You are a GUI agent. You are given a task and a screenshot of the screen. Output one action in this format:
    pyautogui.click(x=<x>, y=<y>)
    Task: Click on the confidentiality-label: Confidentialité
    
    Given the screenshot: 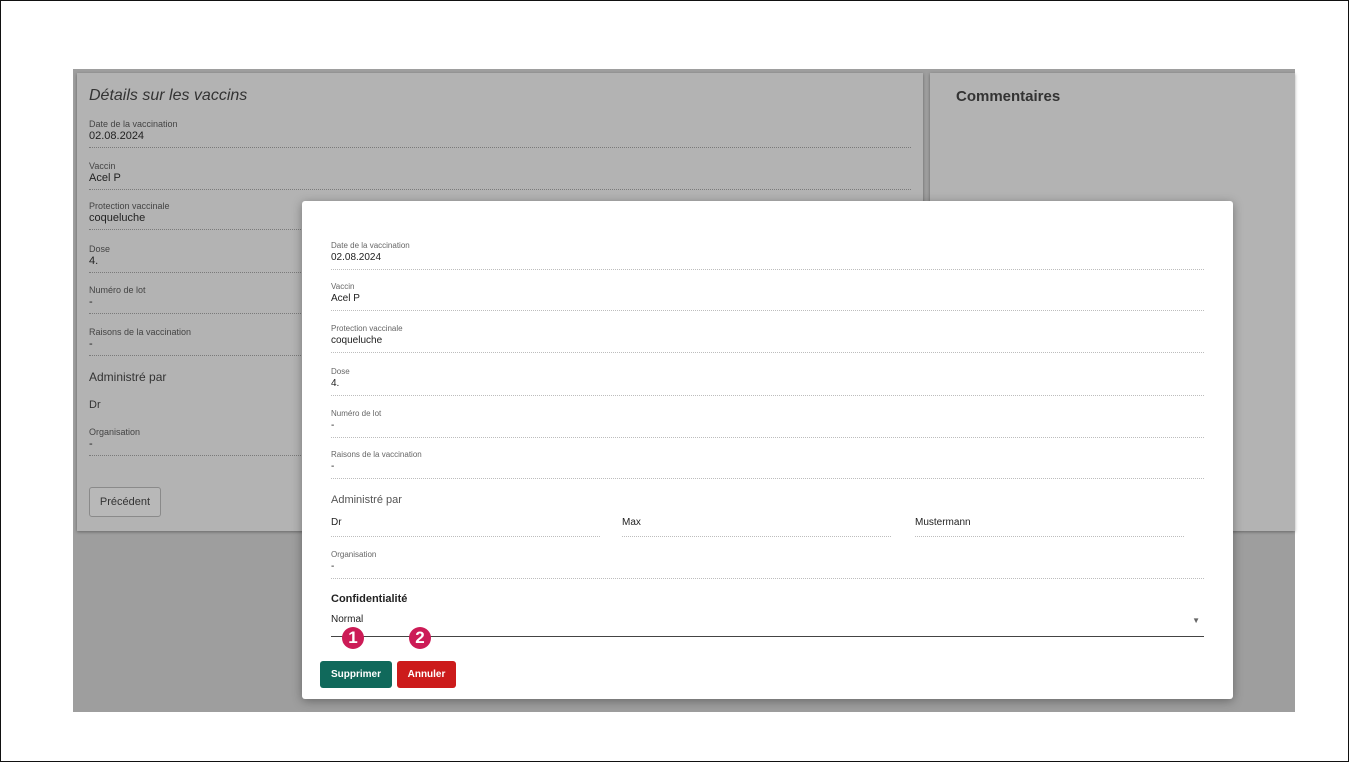 What is the action you would take?
    pyautogui.click(x=369, y=599)
    